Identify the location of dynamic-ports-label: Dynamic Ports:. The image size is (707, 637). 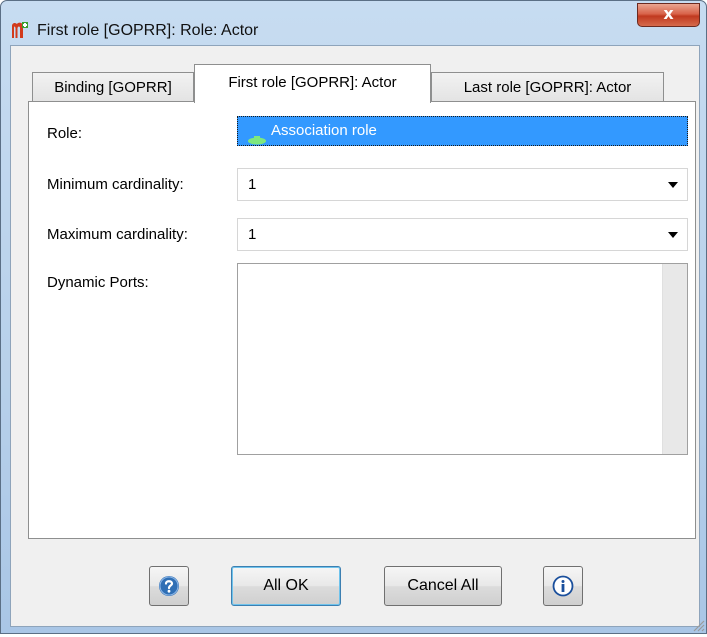
(98, 282).